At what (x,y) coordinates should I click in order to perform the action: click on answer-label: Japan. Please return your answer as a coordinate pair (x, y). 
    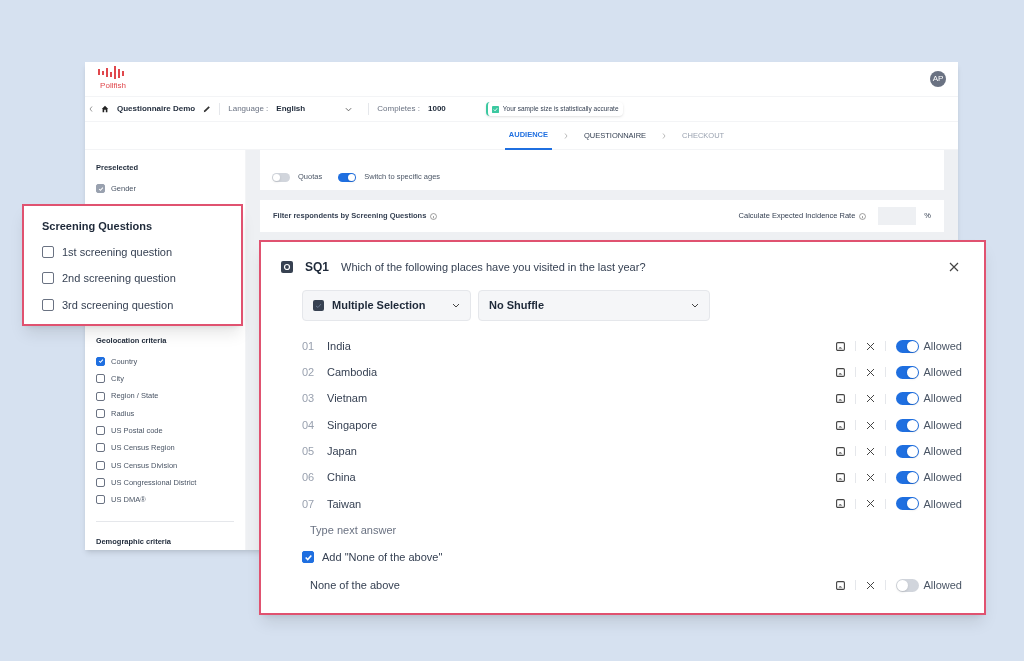
    Looking at the image, I should click on (342, 452).